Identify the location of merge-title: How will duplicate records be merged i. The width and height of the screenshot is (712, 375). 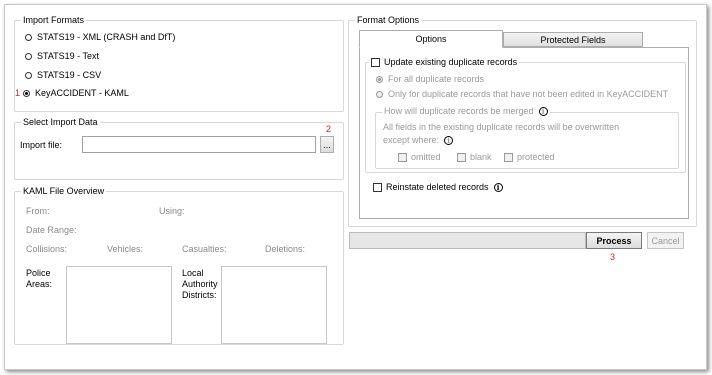
(466, 111).